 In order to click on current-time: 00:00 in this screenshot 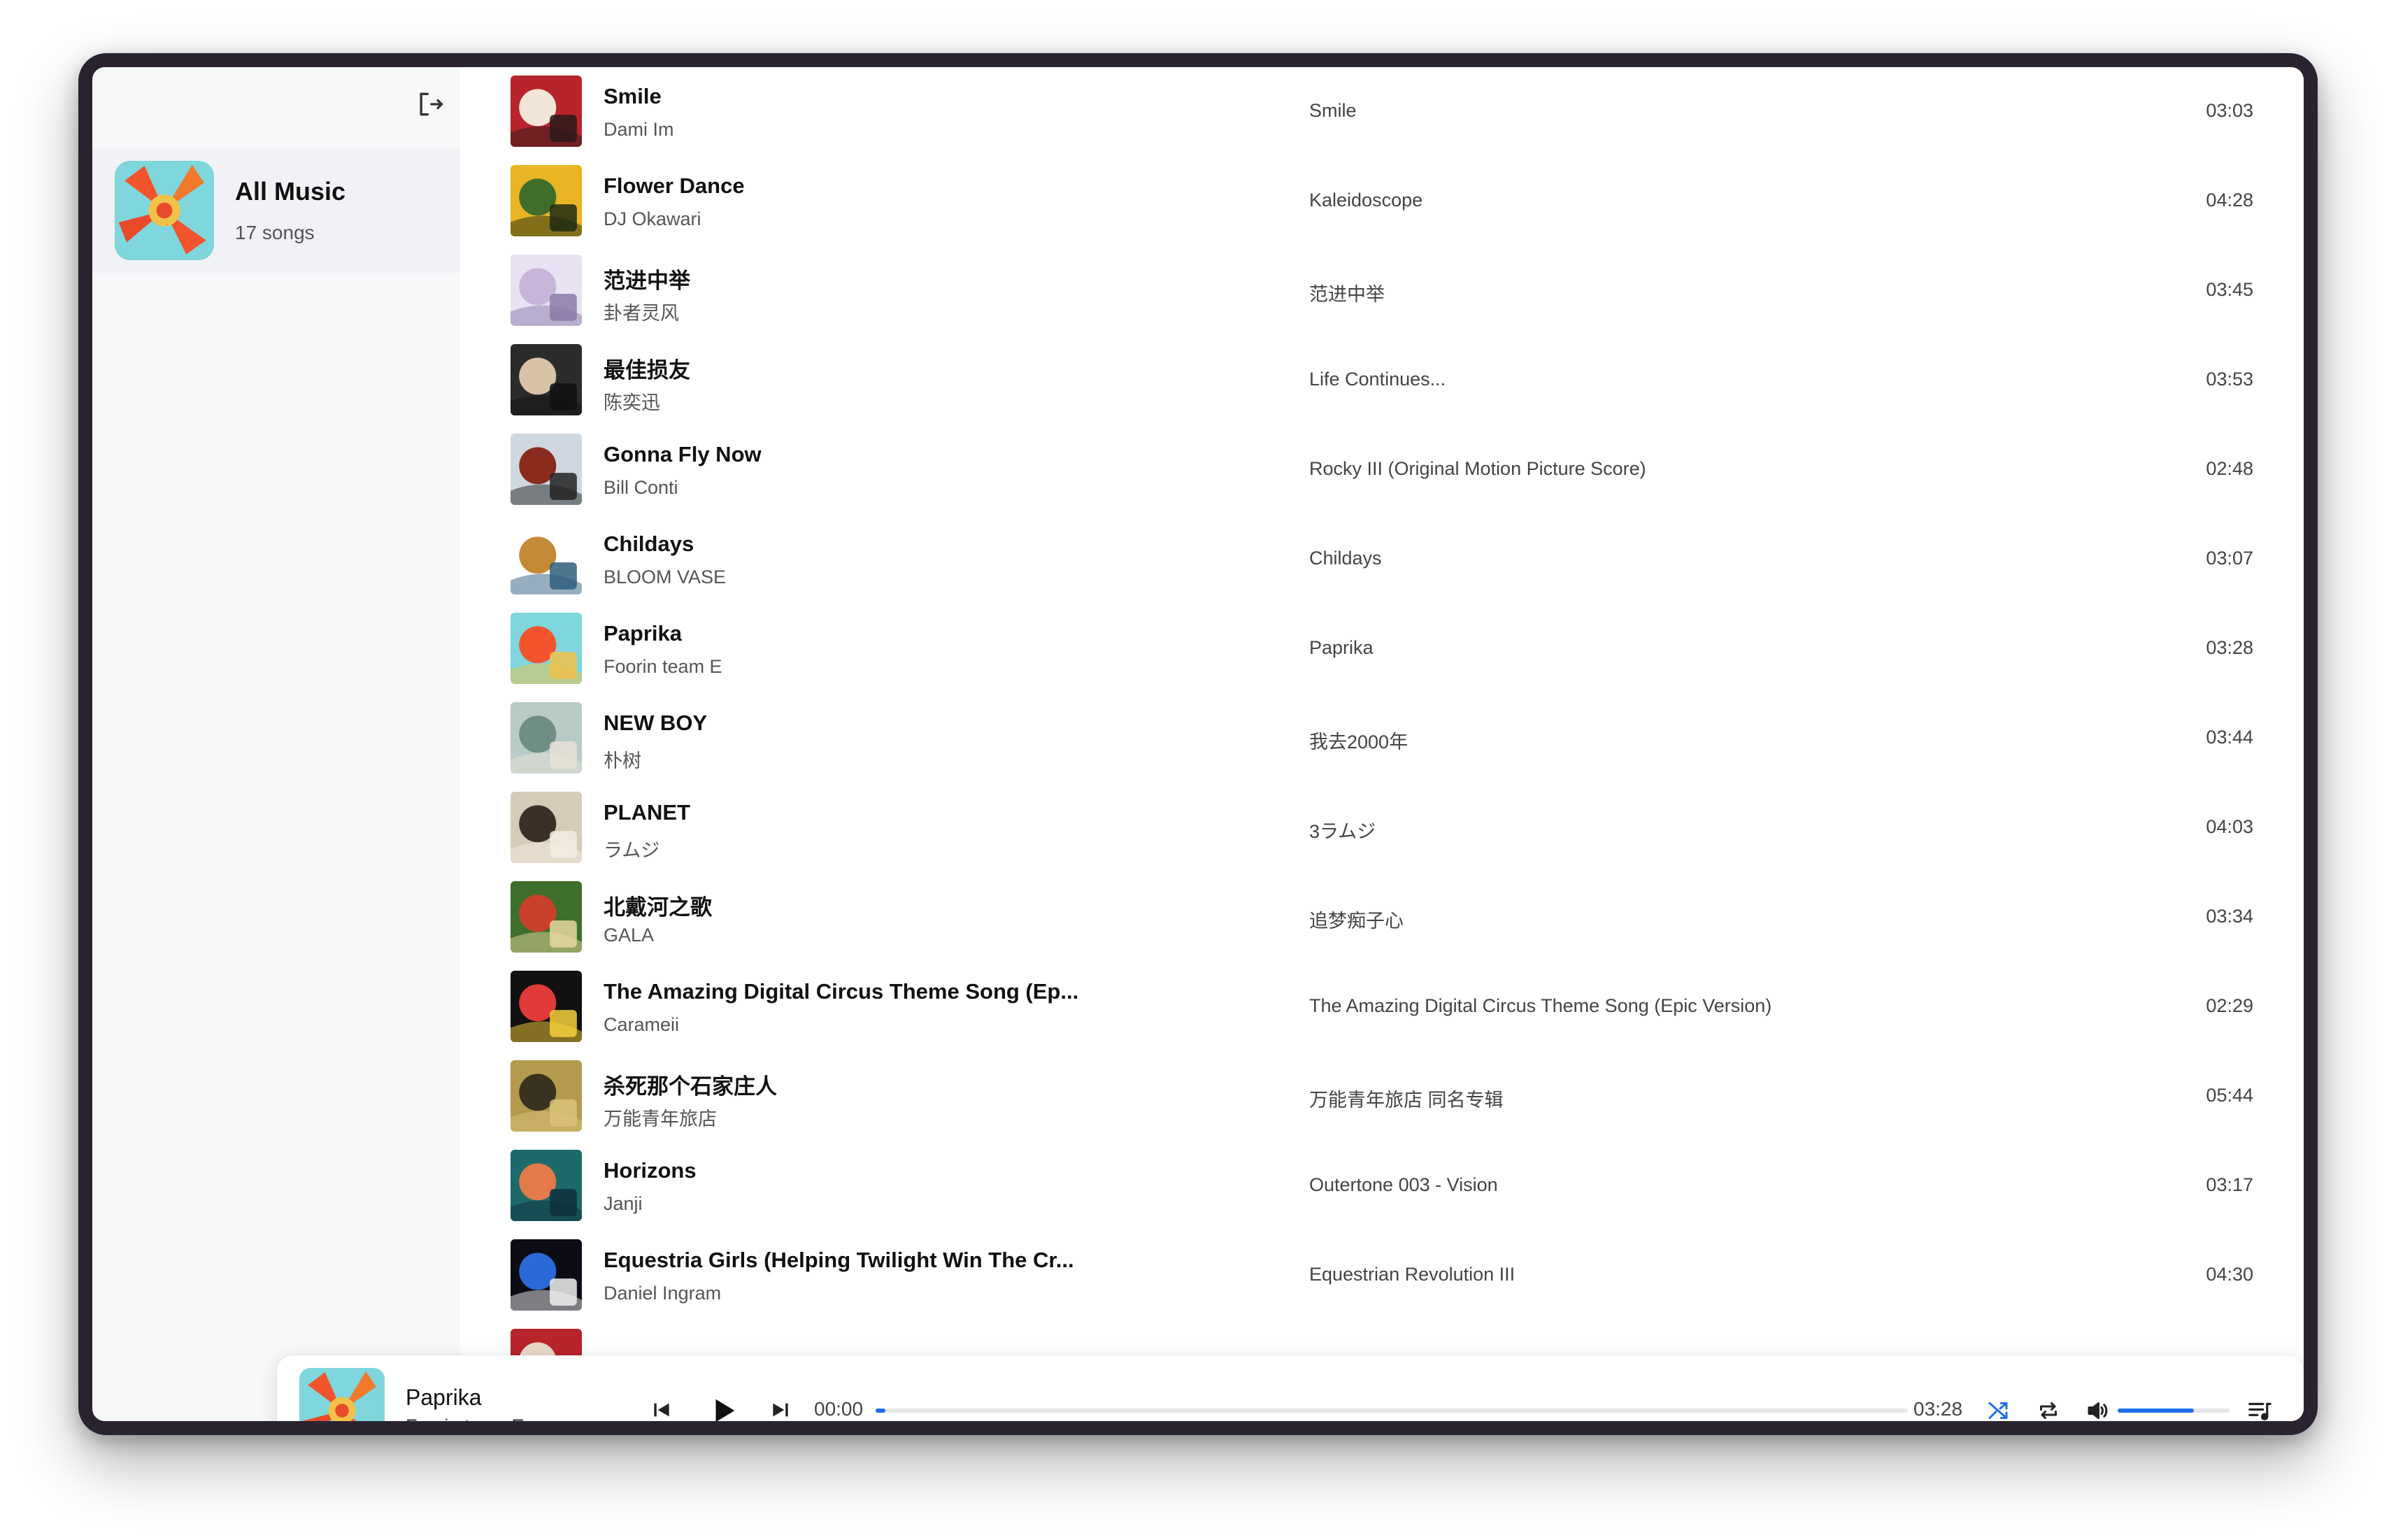, I will do `click(839, 1409)`.